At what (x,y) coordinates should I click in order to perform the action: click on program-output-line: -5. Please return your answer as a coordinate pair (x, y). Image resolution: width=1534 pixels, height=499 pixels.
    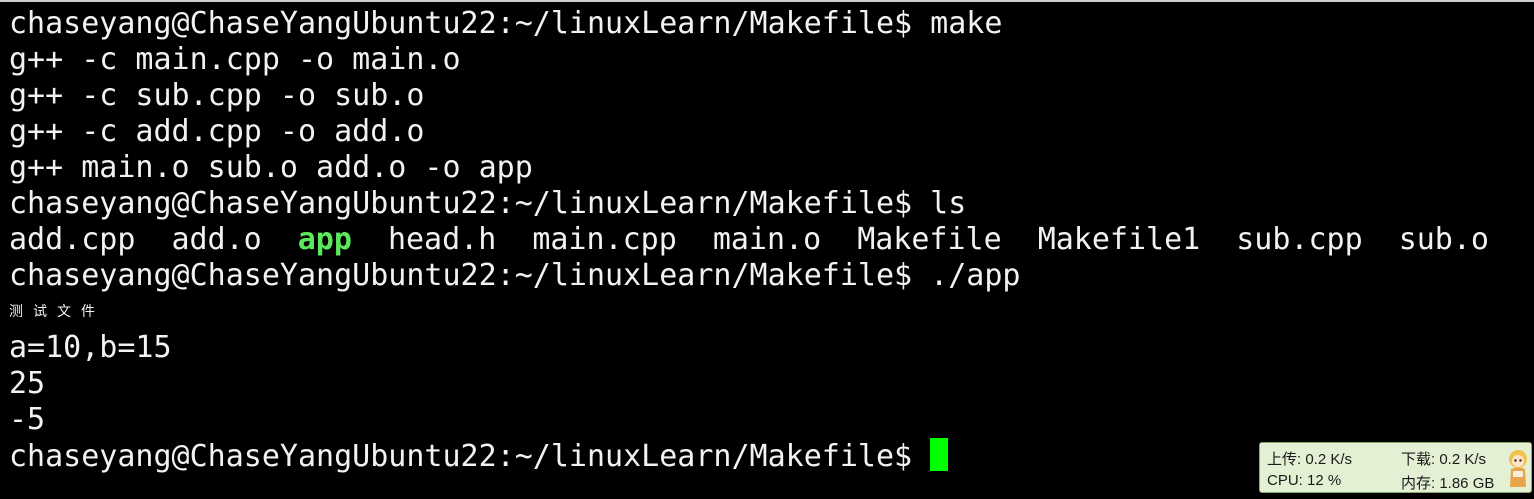
    Looking at the image, I should click on (27, 419).